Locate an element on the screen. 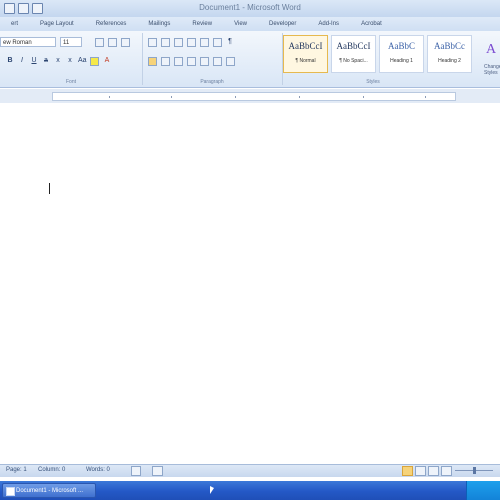 This screenshot has height=500, width=500. shading-icon is located at coordinates (217, 61).